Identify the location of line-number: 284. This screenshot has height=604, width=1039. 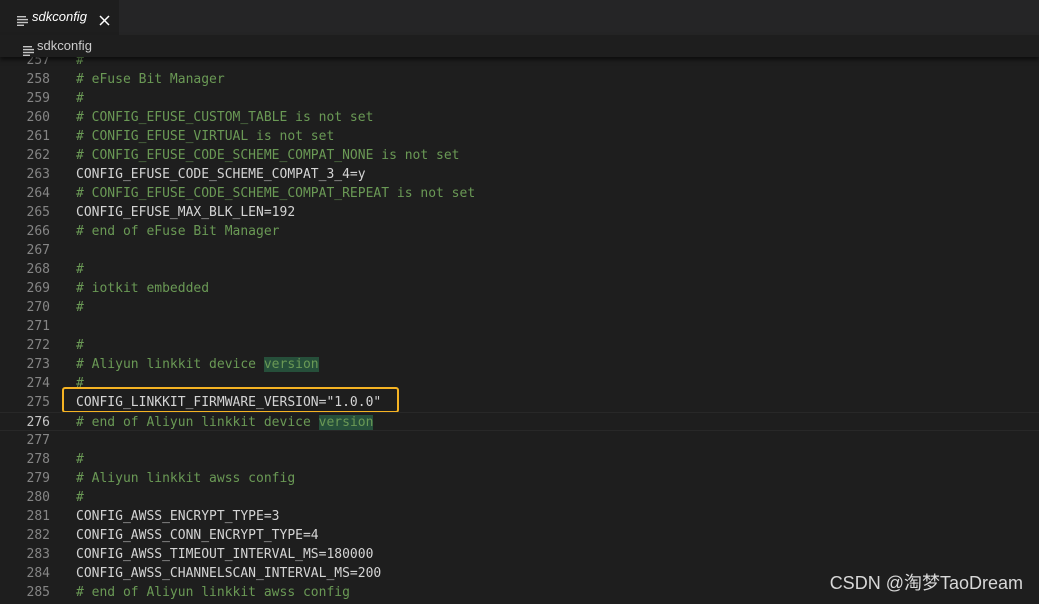
(38, 573).